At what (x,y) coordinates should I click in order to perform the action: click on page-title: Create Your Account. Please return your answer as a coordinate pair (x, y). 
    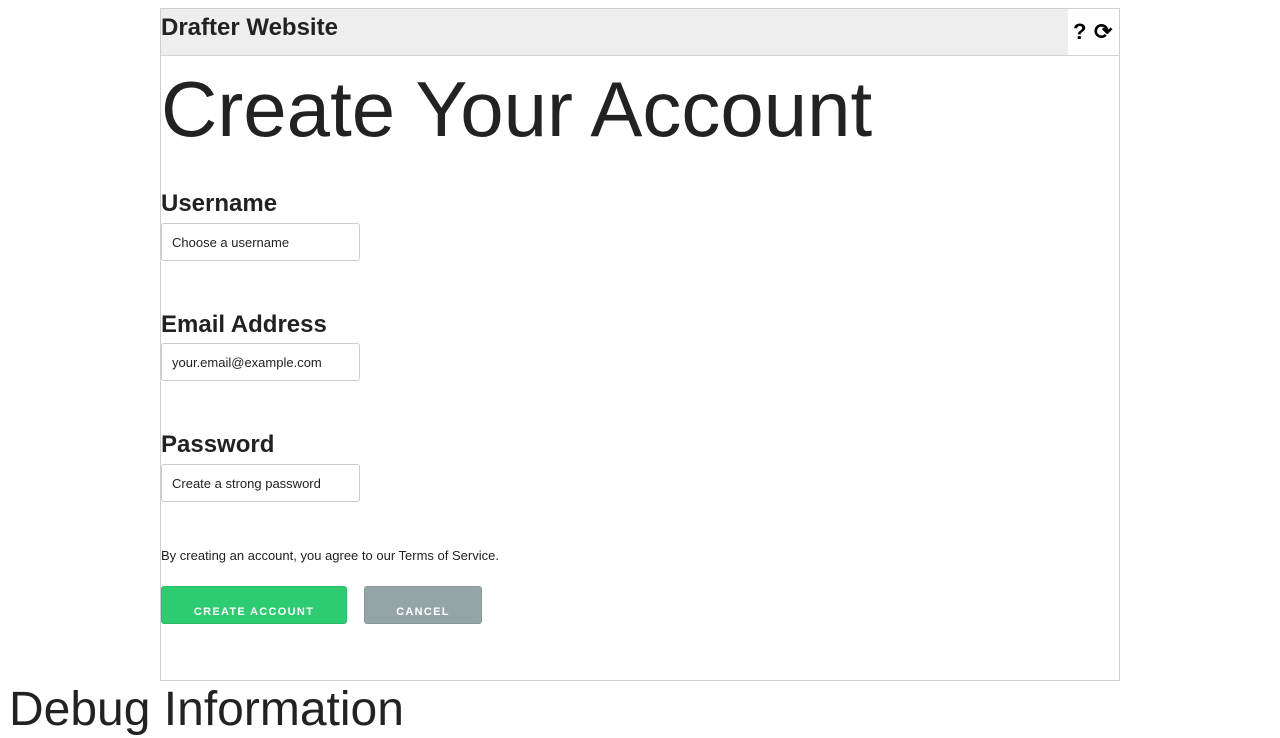
    Looking at the image, I should click on (517, 109).